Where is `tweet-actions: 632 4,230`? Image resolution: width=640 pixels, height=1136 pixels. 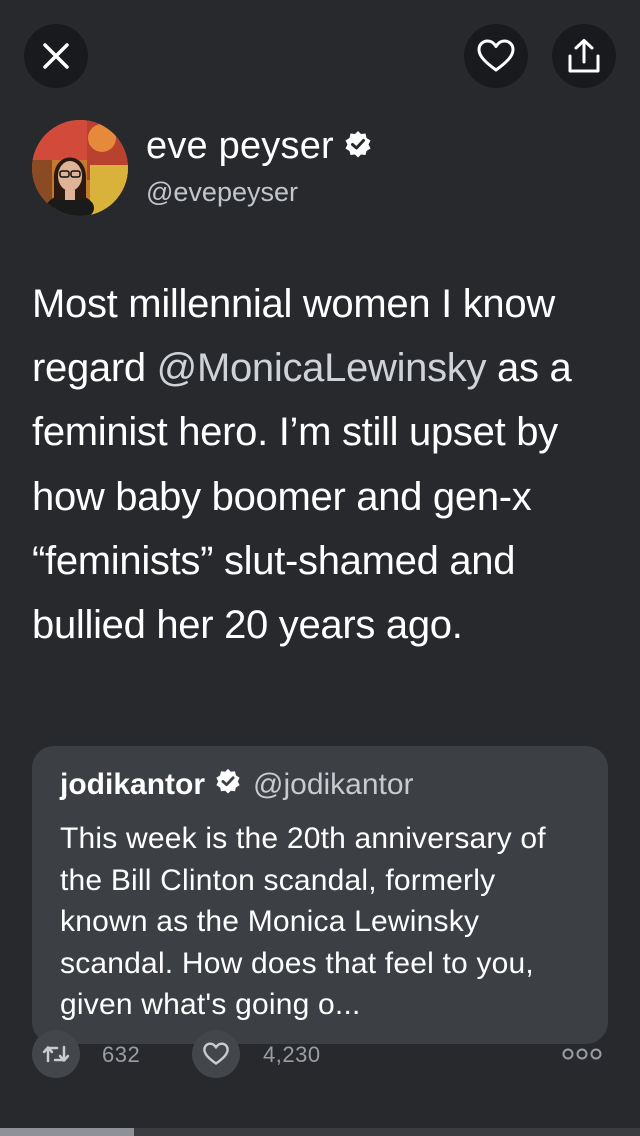
tweet-actions: 632 4,230 is located at coordinates (320, 1054).